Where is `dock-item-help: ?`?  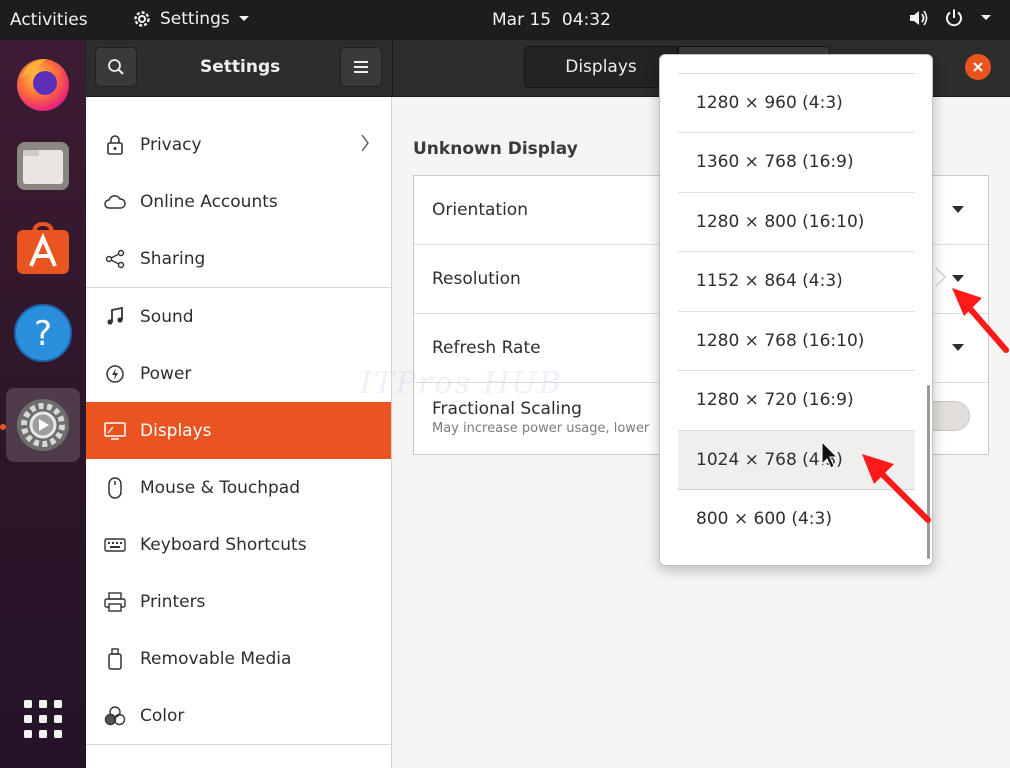 dock-item-help: ? is located at coordinates (43, 333).